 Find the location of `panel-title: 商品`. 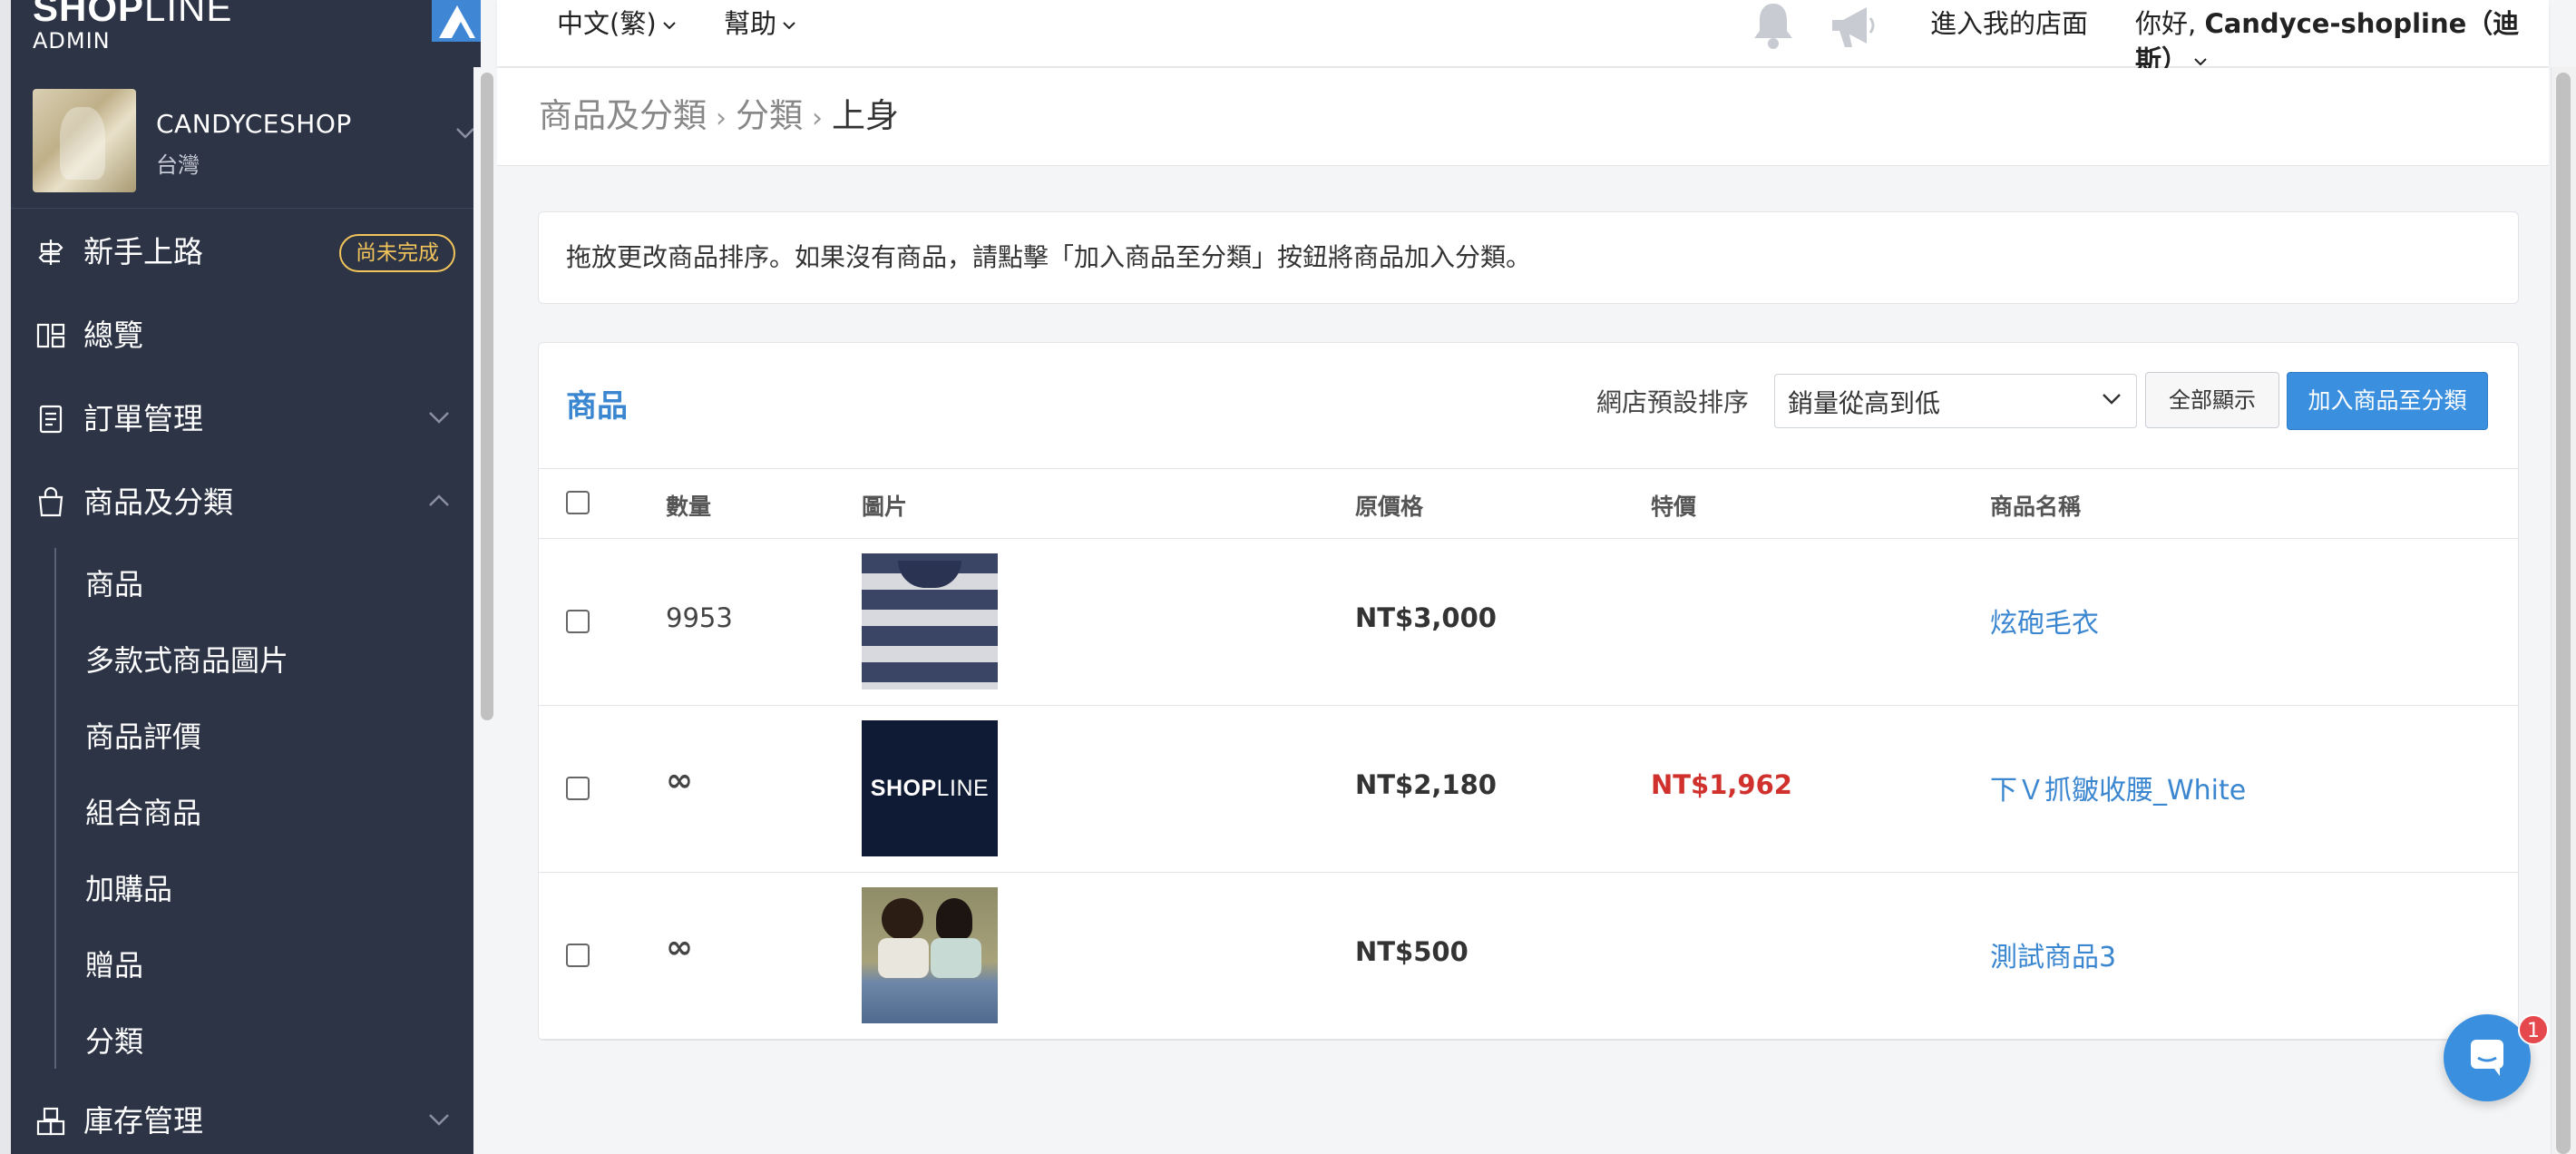

panel-title: 商品 is located at coordinates (597, 406).